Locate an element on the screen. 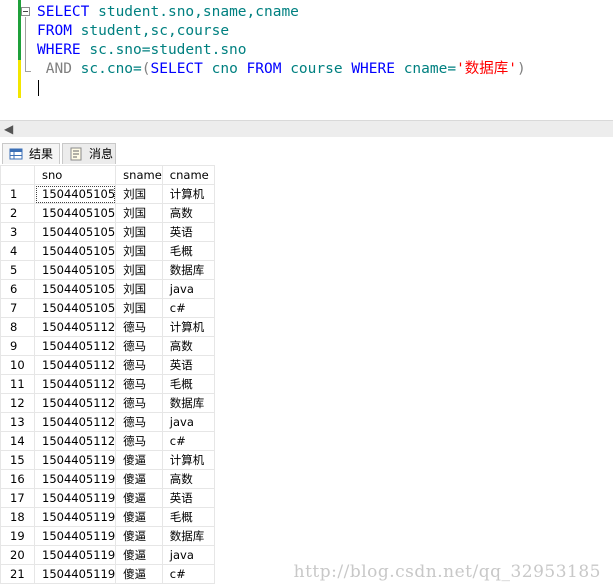  column-header-sname: sname is located at coordinates (139, 175).